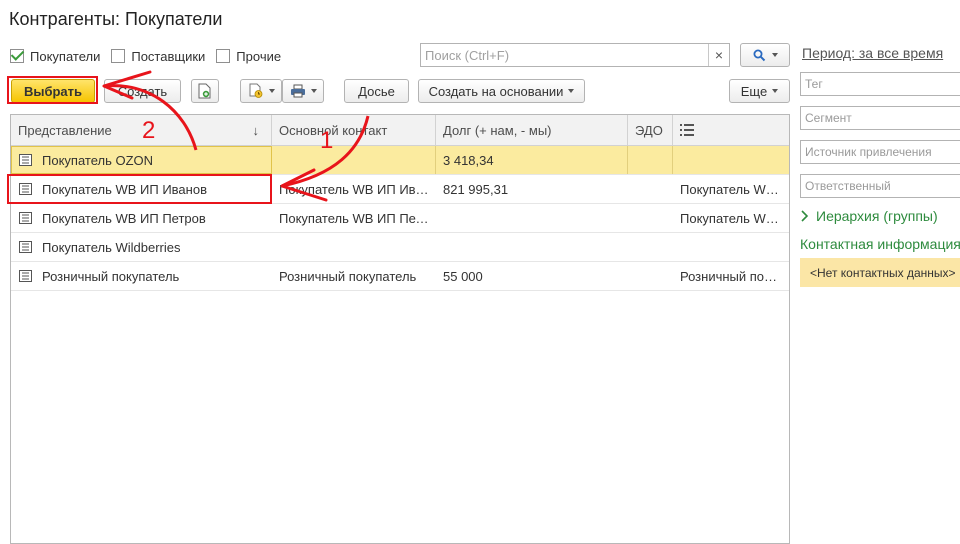 The width and height of the screenshot is (960, 544). What do you see at coordinates (532, 276) in the screenshot?
I see `cell-debt: 55 000` at bounding box center [532, 276].